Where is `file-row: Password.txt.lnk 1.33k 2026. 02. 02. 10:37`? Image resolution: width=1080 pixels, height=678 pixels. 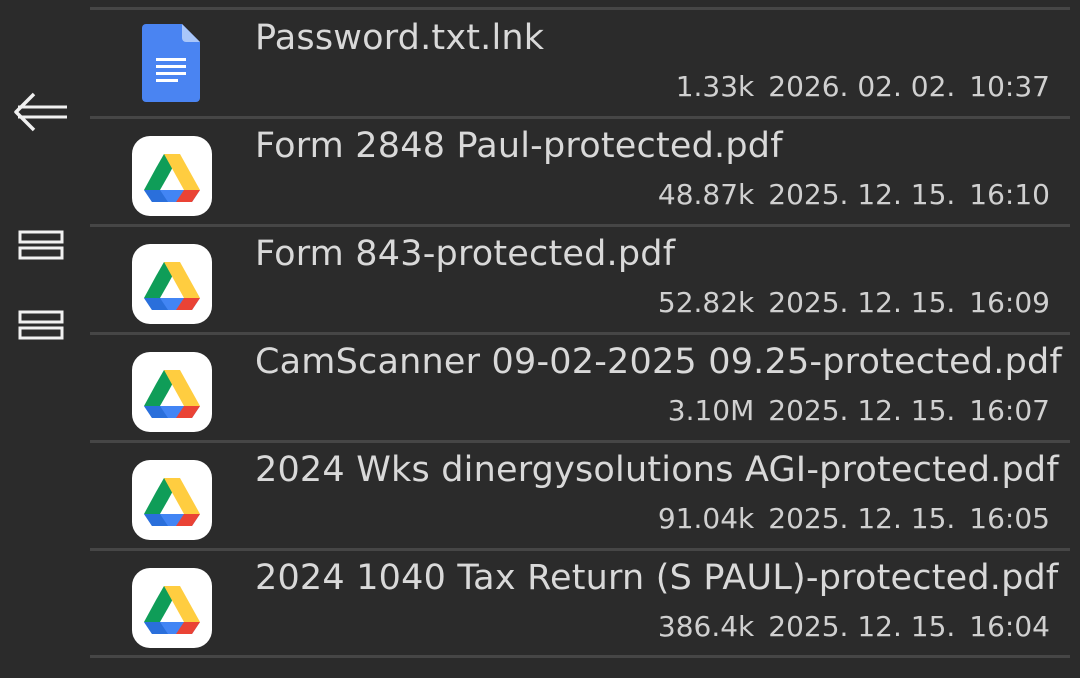 file-row: Password.txt.lnk 1.33k 2026. 02. 02. 10:37 is located at coordinates (580, 62).